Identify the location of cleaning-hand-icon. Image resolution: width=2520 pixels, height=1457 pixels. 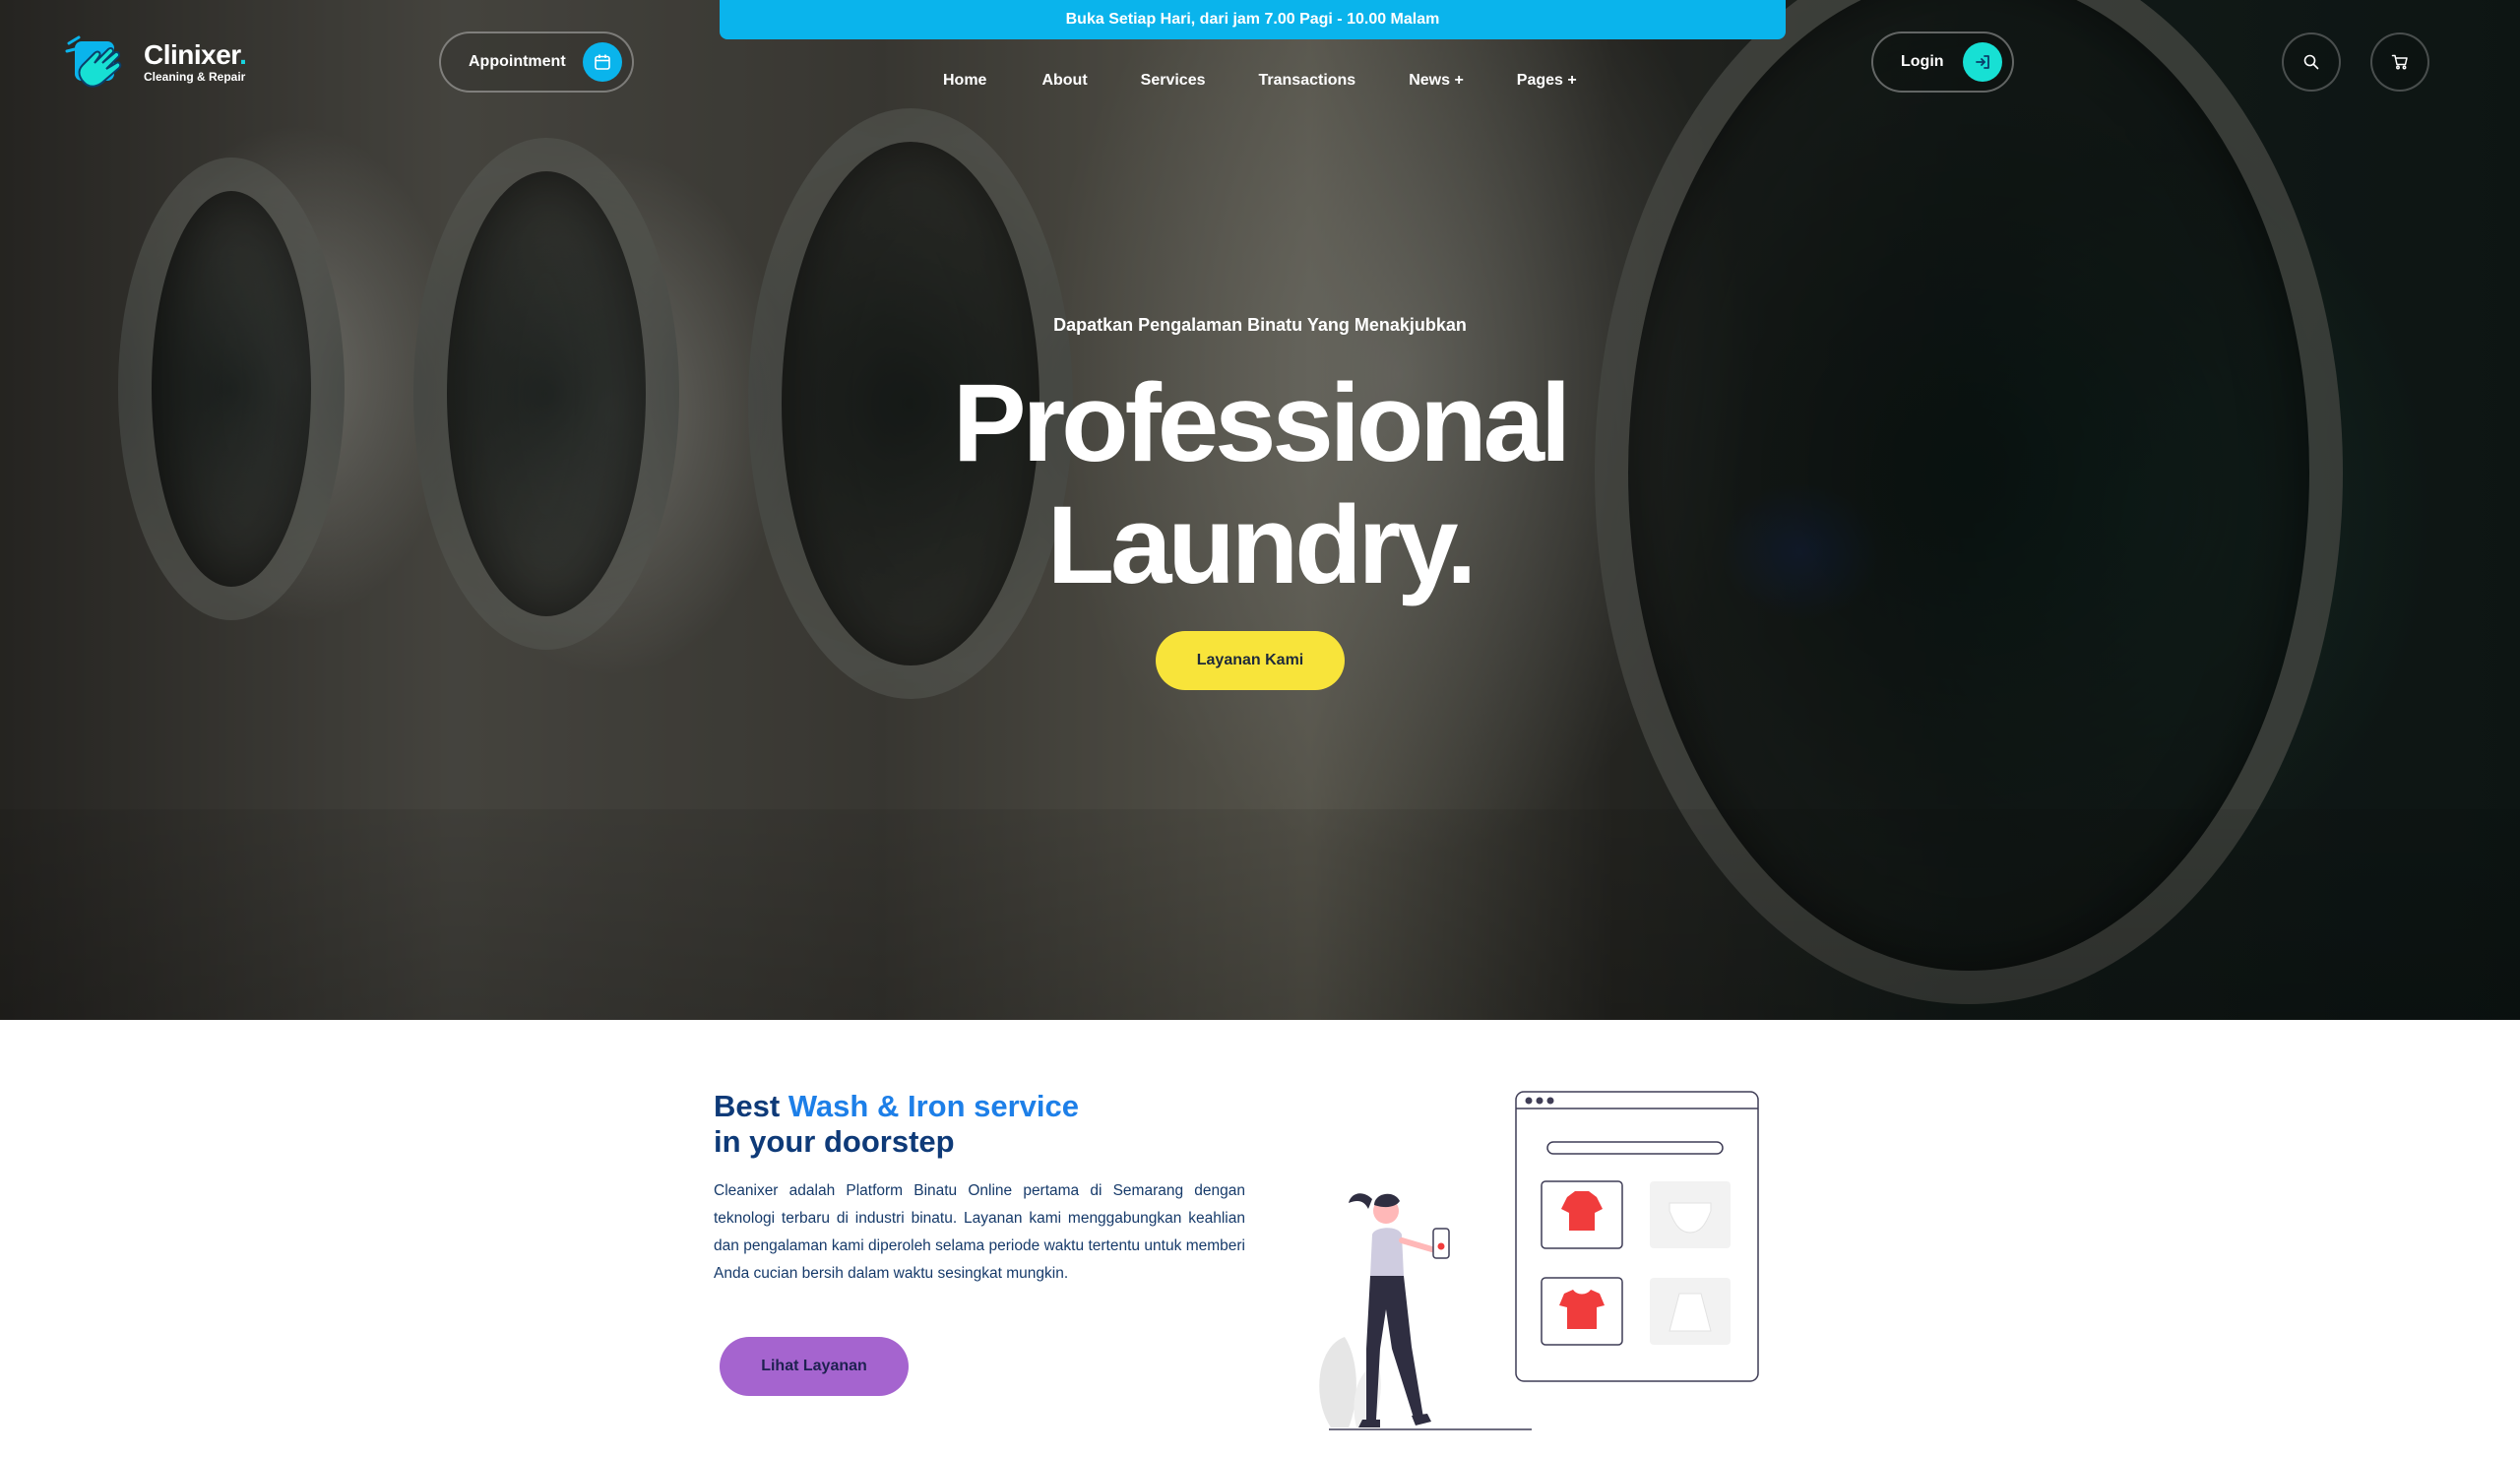
(93, 61).